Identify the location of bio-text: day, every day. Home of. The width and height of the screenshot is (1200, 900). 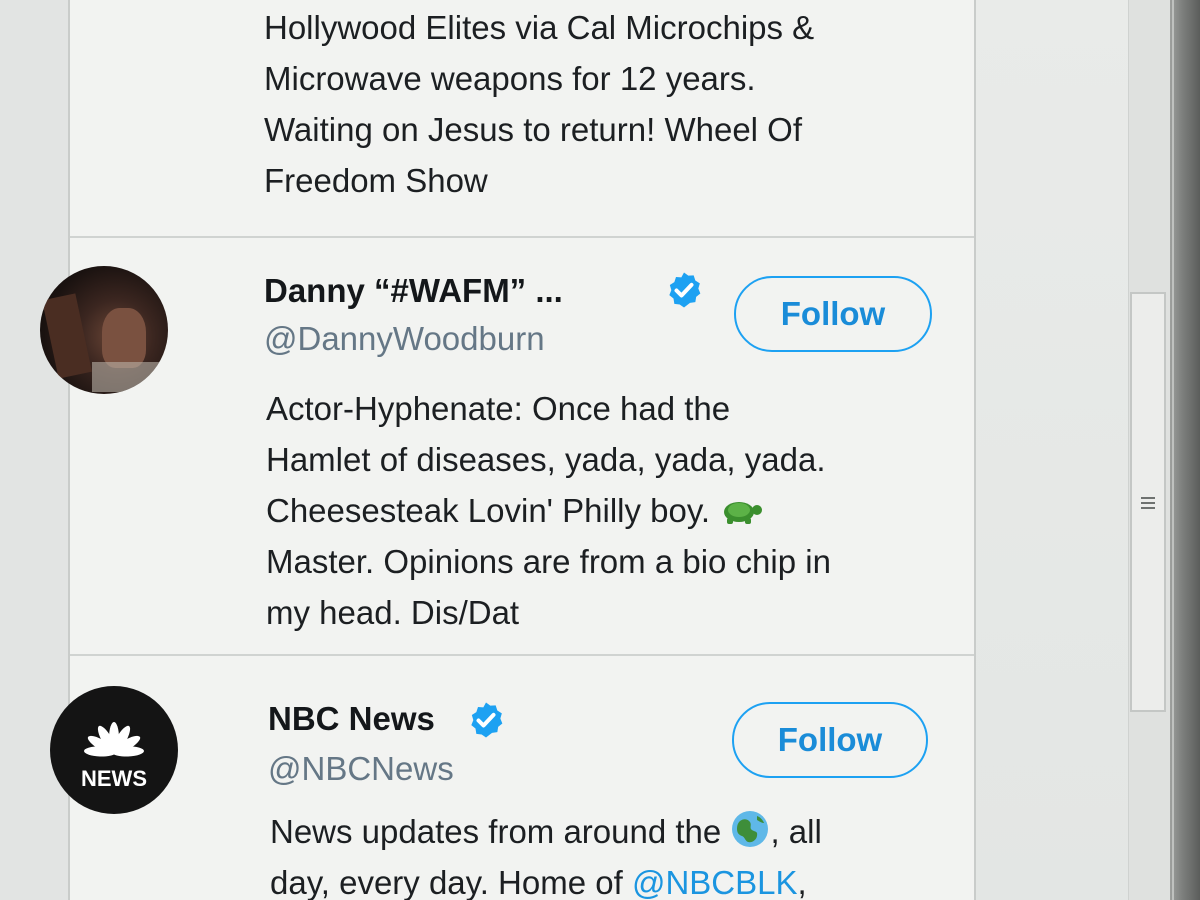
(446, 882).